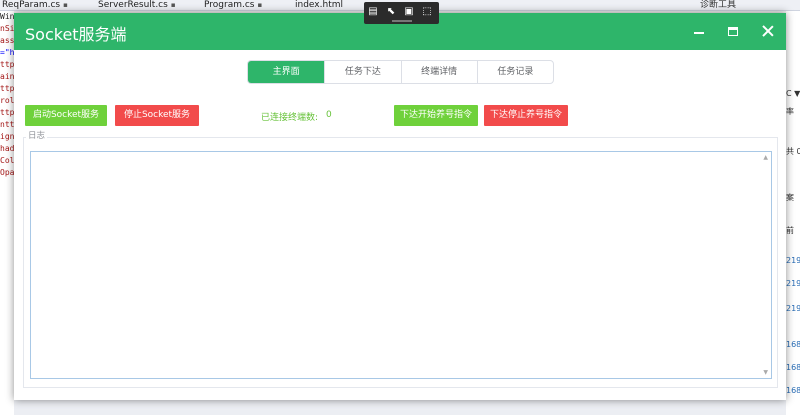 This screenshot has width=800, height=415. Describe the element at coordinates (790, 111) in the screenshot. I see `panel-text: 率` at that location.